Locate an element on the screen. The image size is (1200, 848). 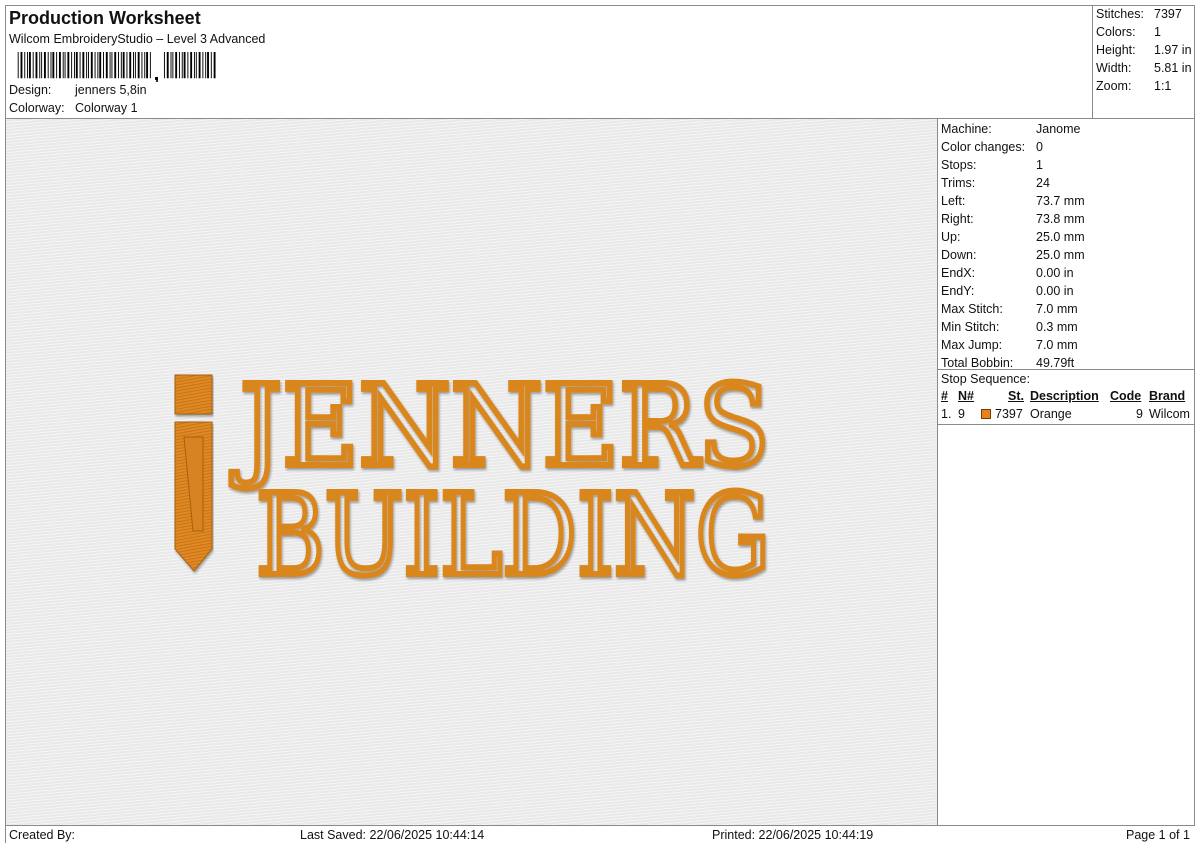
zoom-label: Zoom: is located at coordinates (1114, 86).